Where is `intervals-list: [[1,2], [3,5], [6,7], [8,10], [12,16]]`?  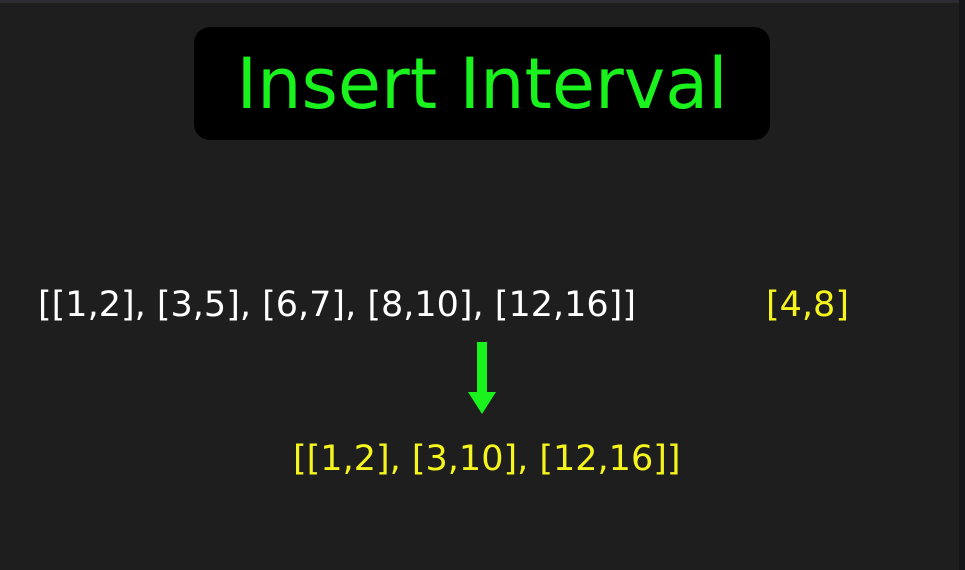
intervals-list: [[1,2], [3,5], [6,7], [8,10], [12,16]] is located at coordinates (337, 305).